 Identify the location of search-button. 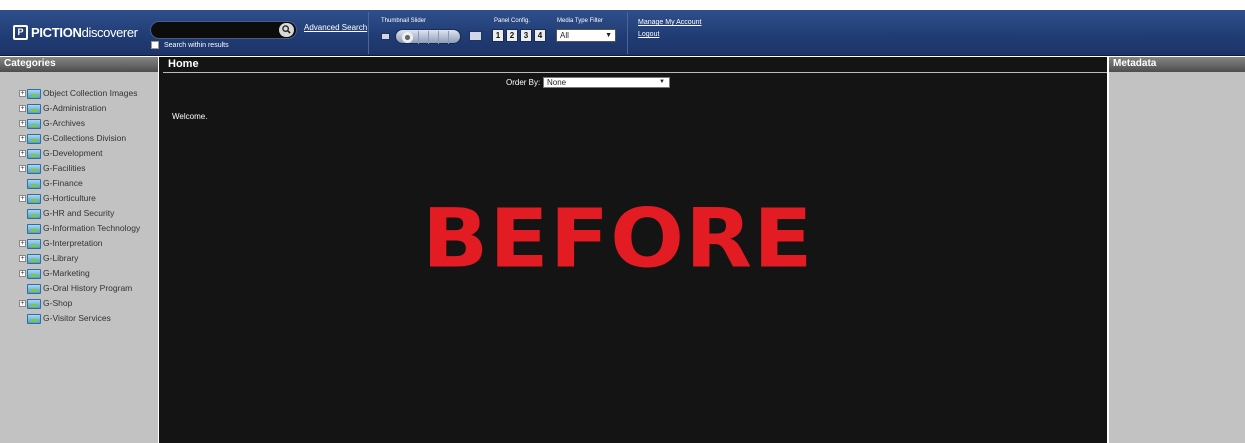
(286, 30).